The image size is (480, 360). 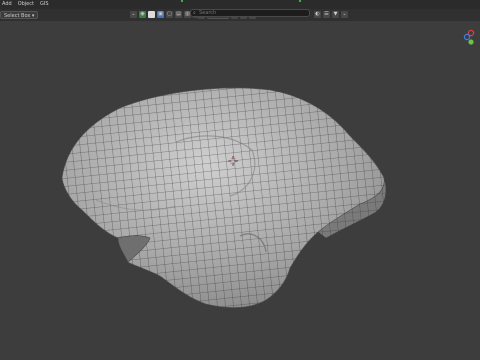 I want to click on filter-icon: ▼, so click(x=335, y=14).